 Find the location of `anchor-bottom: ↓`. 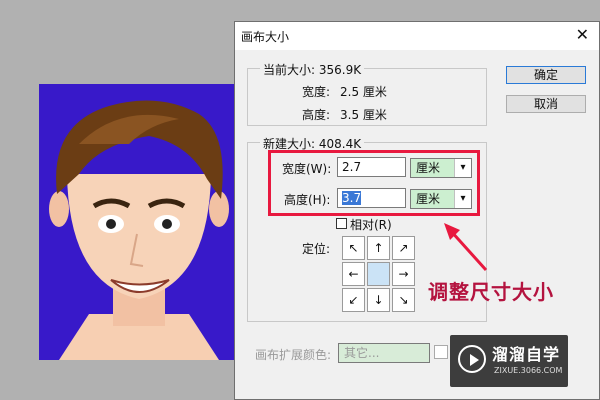

anchor-bottom: ↓ is located at coordinates (378, 300).